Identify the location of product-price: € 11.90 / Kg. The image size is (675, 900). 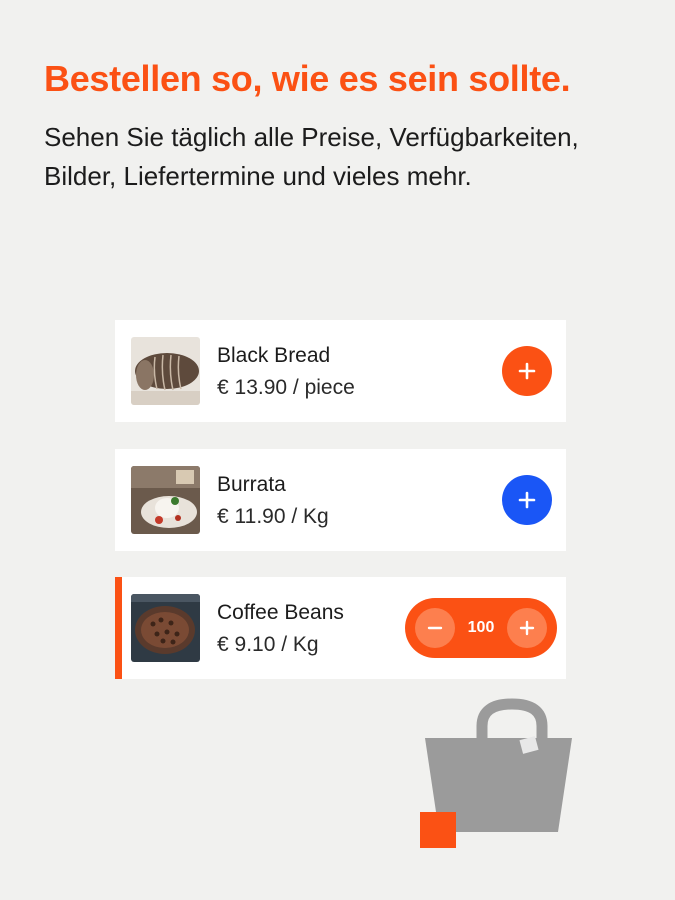
(273, 516).